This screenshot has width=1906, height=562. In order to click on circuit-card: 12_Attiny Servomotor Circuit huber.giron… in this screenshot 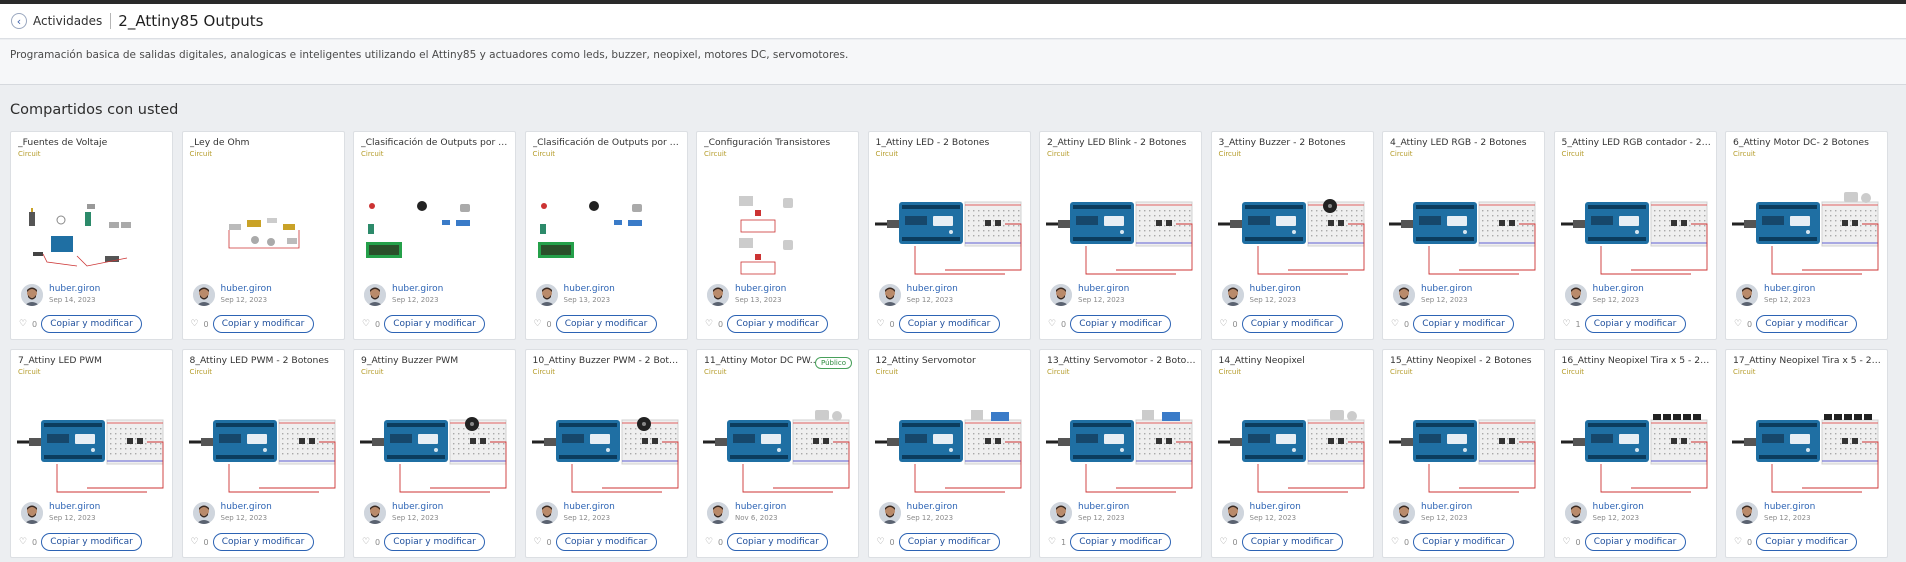, I will do `click(949, 453)`.